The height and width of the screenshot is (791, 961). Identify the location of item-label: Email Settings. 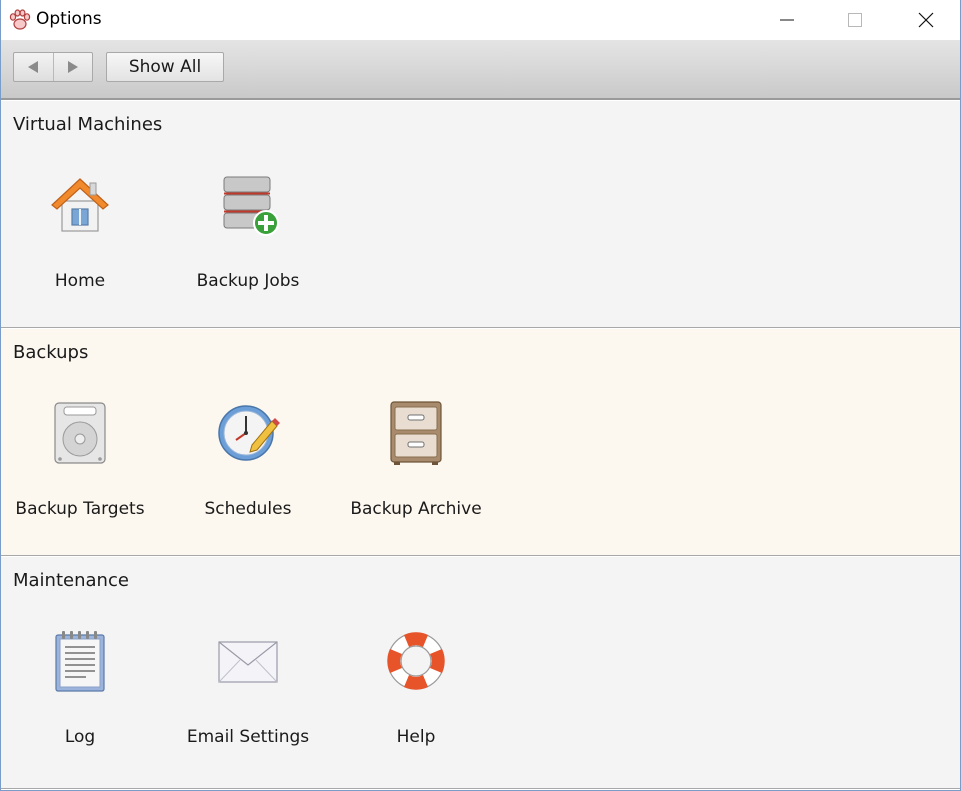
(248, 737).